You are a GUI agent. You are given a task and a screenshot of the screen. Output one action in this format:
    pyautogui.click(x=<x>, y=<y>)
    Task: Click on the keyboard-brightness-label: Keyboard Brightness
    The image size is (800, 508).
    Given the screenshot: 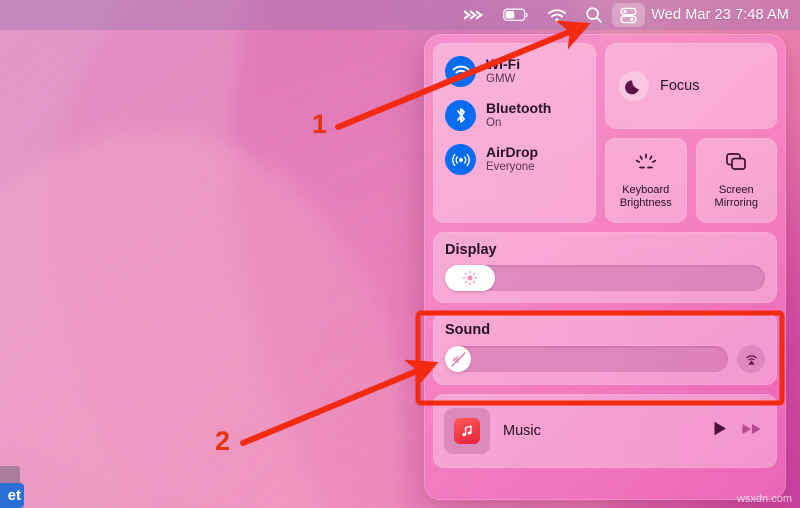 What is the action you would take?
    pyautogui.click(x=646, y=197)
    